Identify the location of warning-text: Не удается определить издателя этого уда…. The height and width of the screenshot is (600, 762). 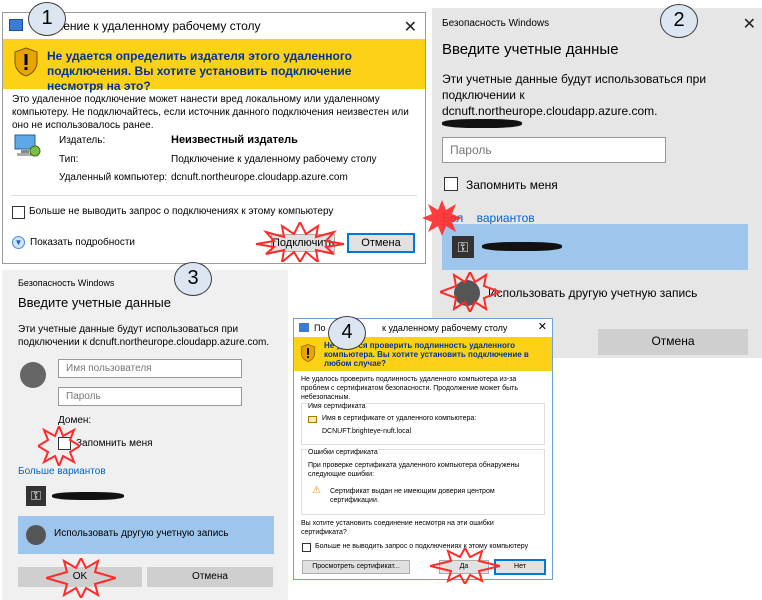
(200, 71).